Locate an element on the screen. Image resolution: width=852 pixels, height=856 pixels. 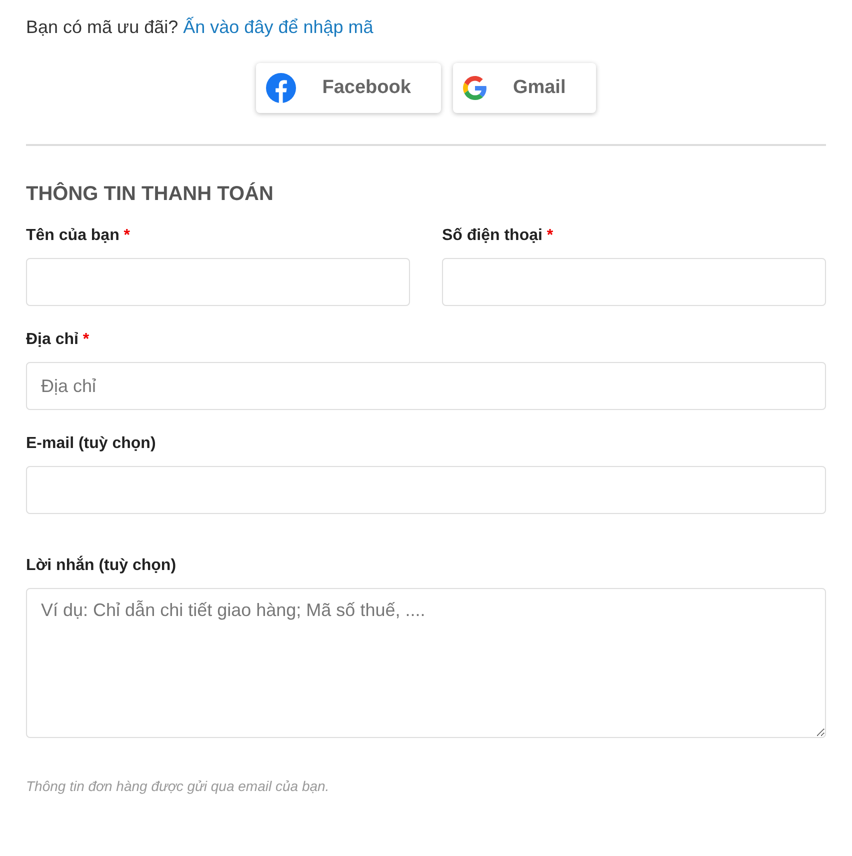
google-login-button: Gmail is located at coordinates (524, 88).